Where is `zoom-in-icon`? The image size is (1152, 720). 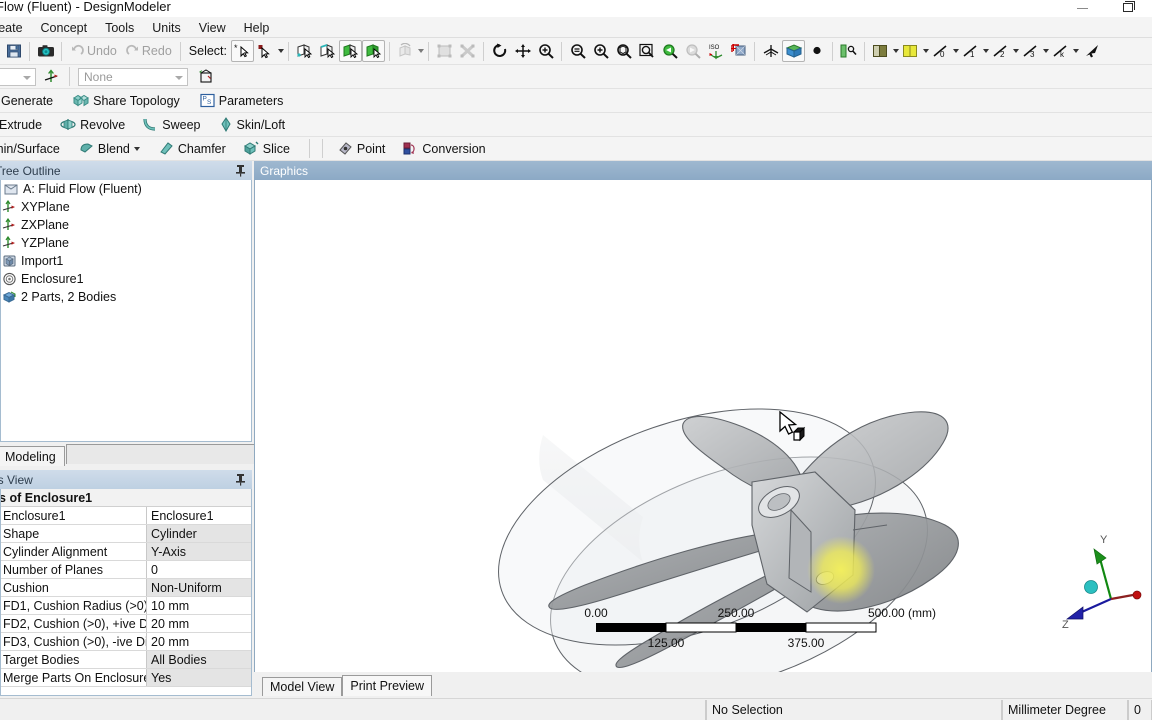
zoom-in-icon is located at coordinates (600, 51).